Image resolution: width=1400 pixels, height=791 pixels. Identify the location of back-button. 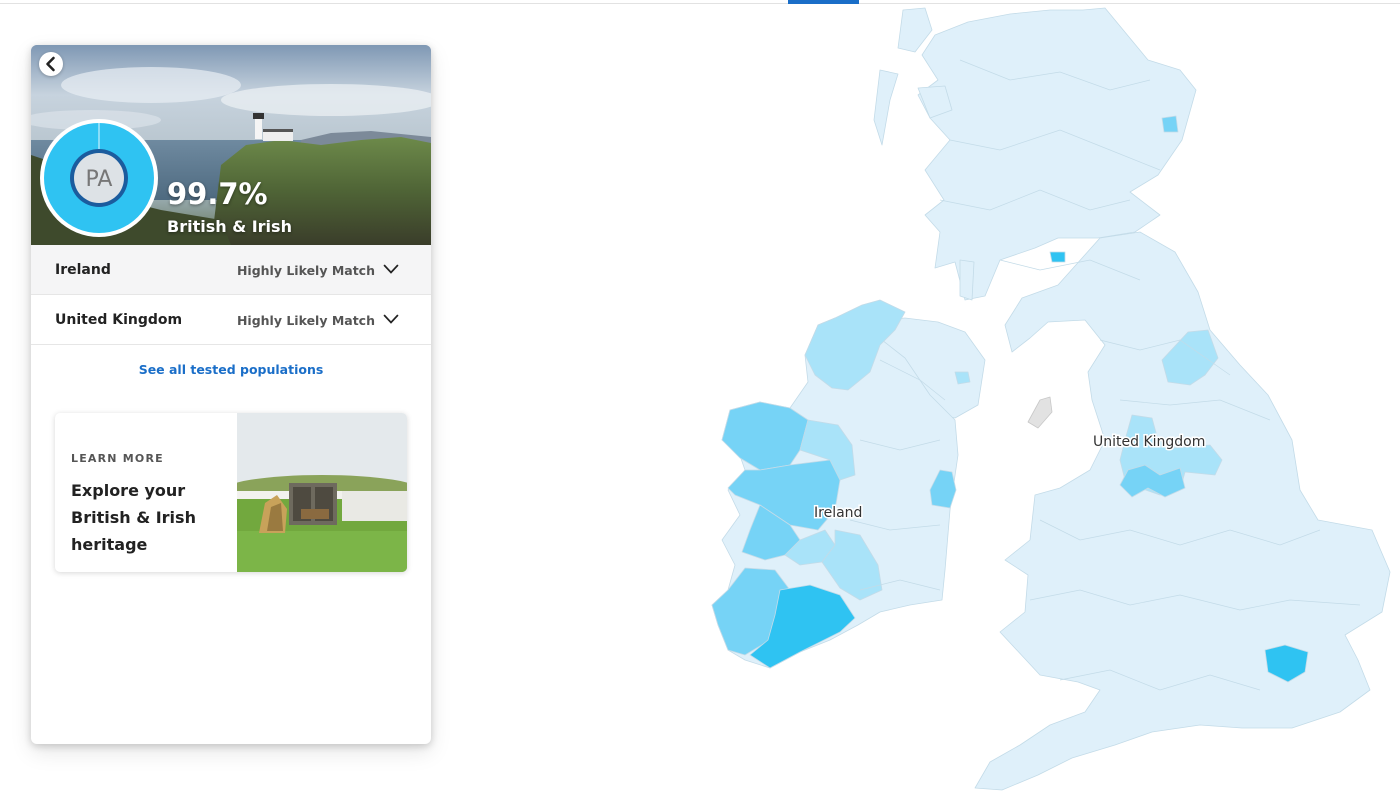
(51, 64).